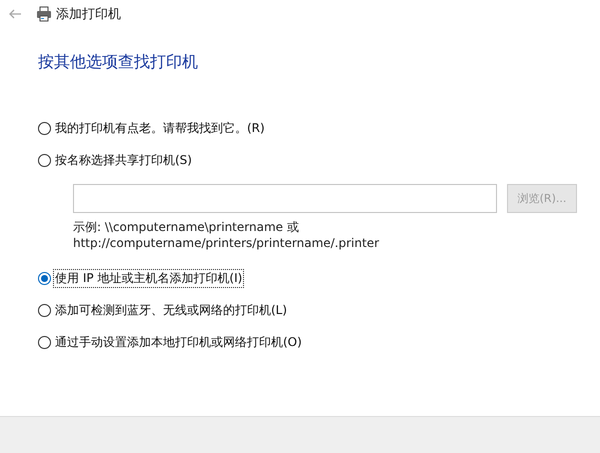 The image size is (600, 453). Describe the element at coordinates (186, 227) in the screenshot. I see `example-text: 示例: \\computername\printername 或` at that location.